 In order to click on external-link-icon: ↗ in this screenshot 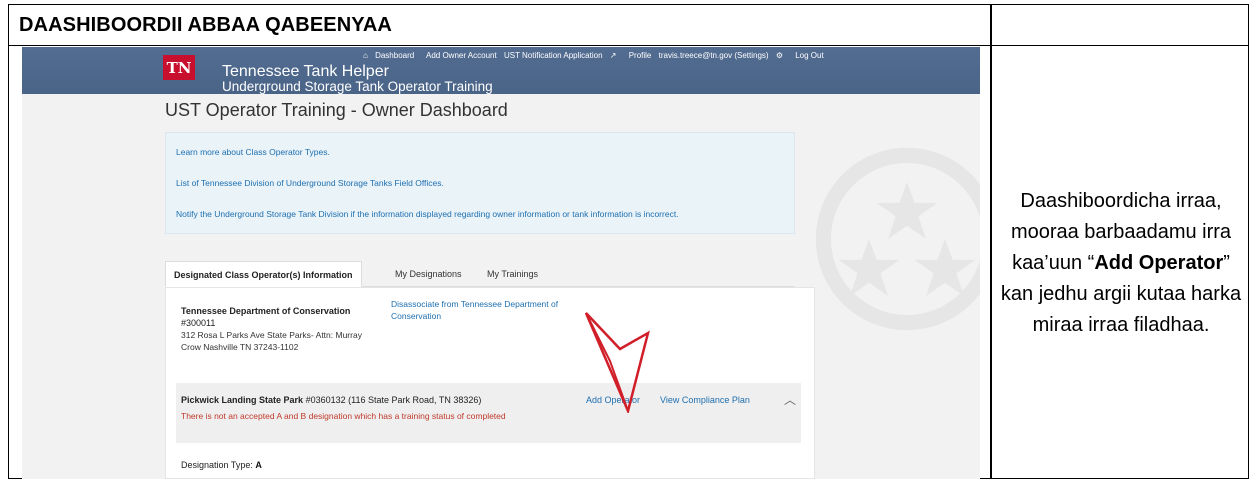, I will do `click(613, 55)`.